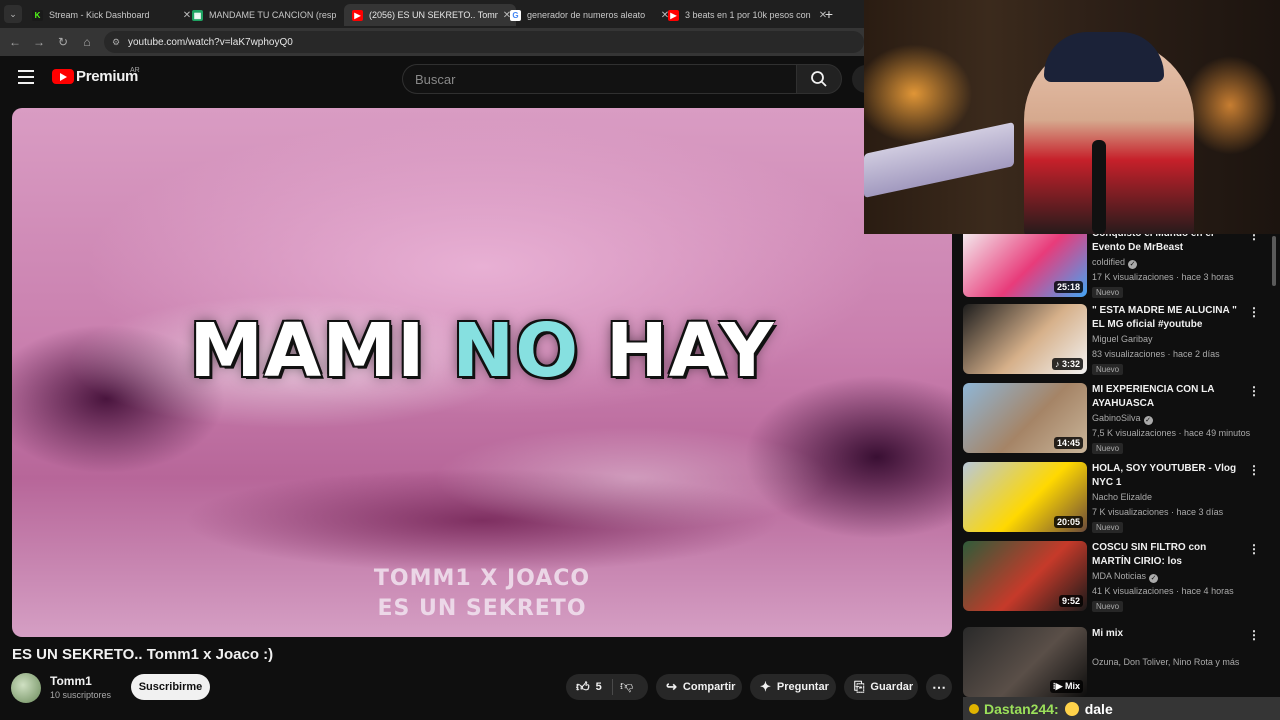  What do you see at coordinates (482, 351) in the screenshot?
I see `video-overlay-text: MAMI NO HAY` at bounding box center [482, 351].